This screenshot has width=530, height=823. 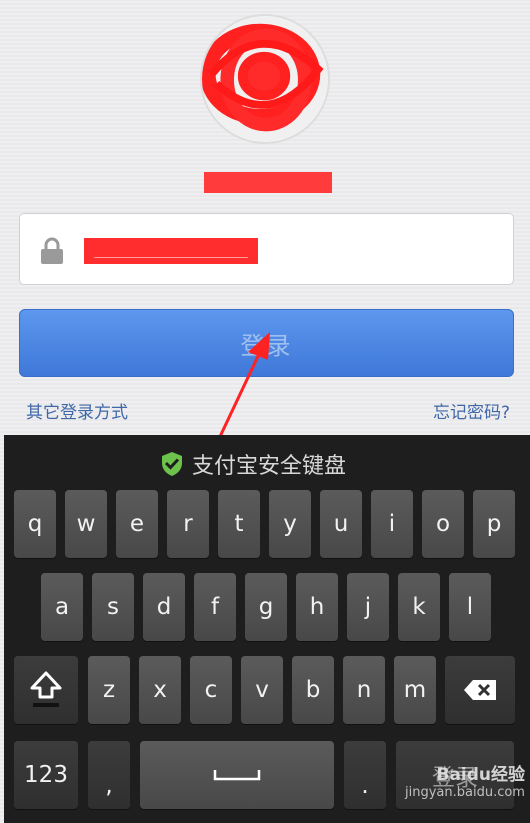 What do you see at coordinates (364, 690) in the screenshot?
I see `key-n: n` at bounding box center [364, 690].